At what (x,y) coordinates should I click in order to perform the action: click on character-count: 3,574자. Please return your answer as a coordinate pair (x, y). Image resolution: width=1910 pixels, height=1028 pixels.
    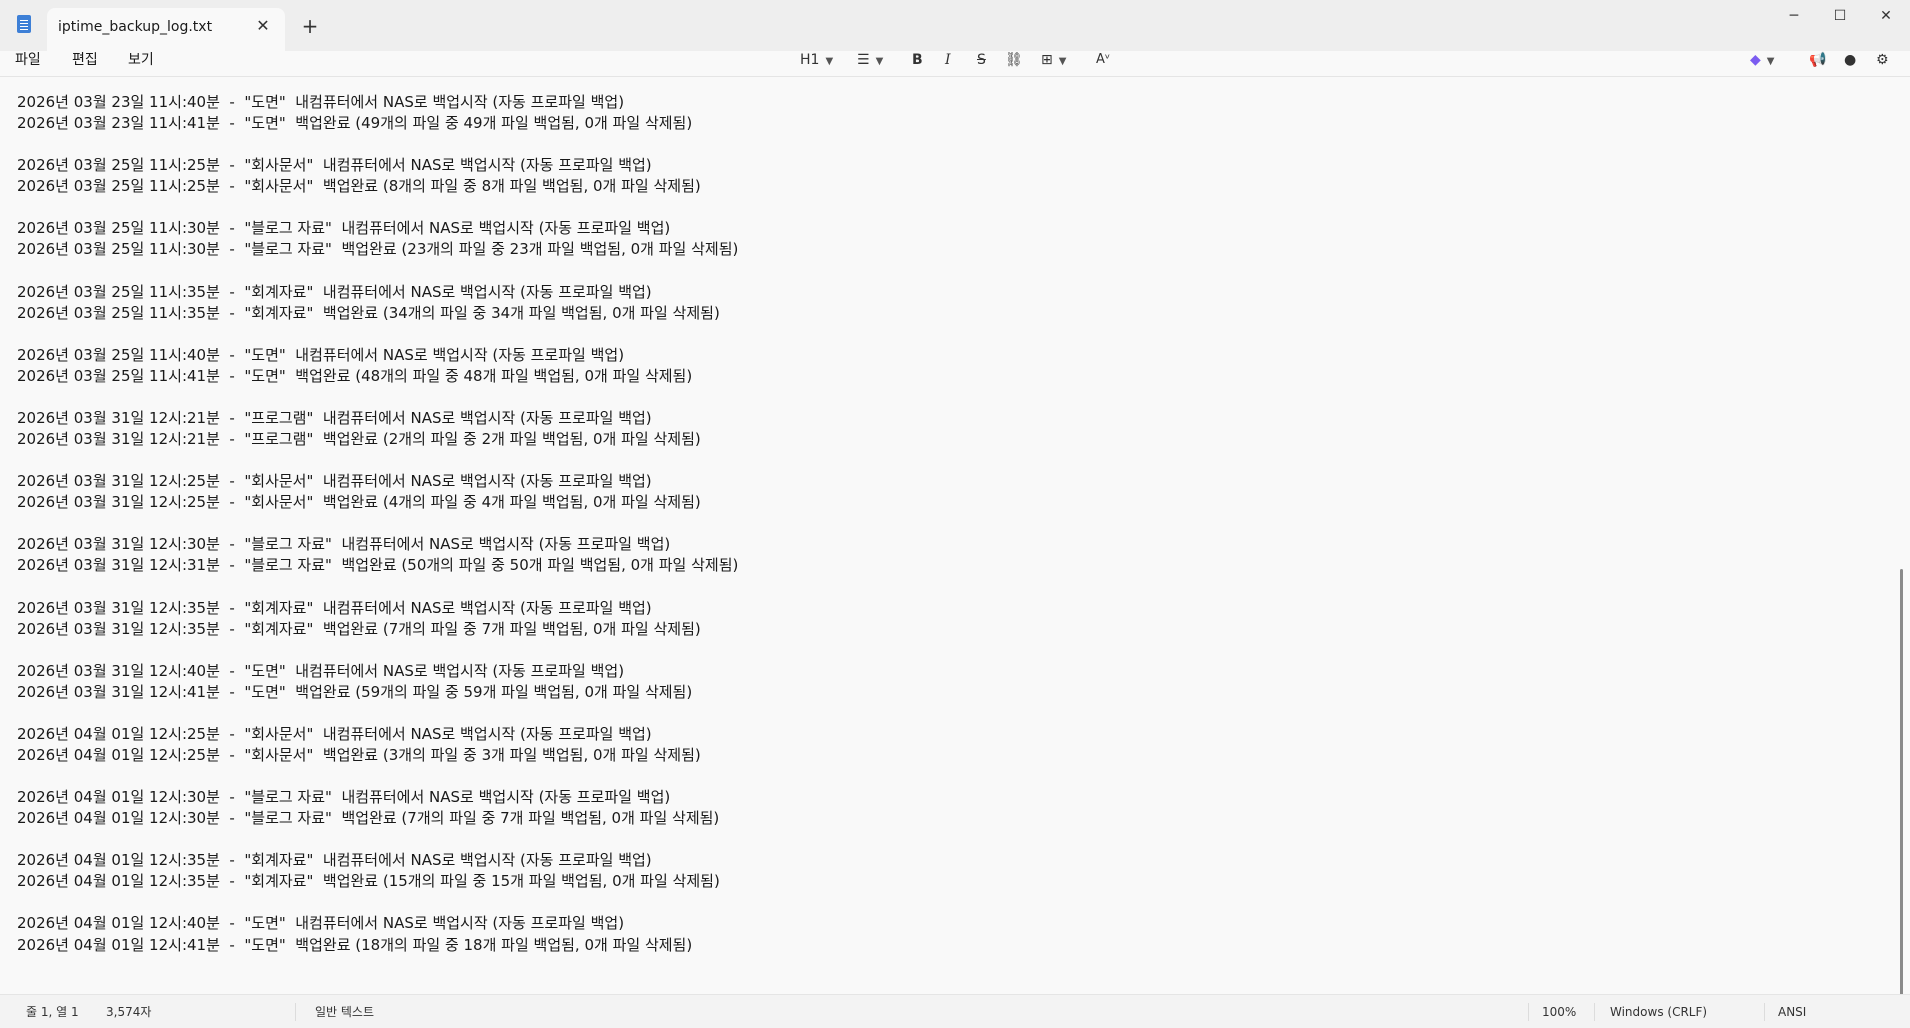
    Looking at the image, I should click on (129, 1012).